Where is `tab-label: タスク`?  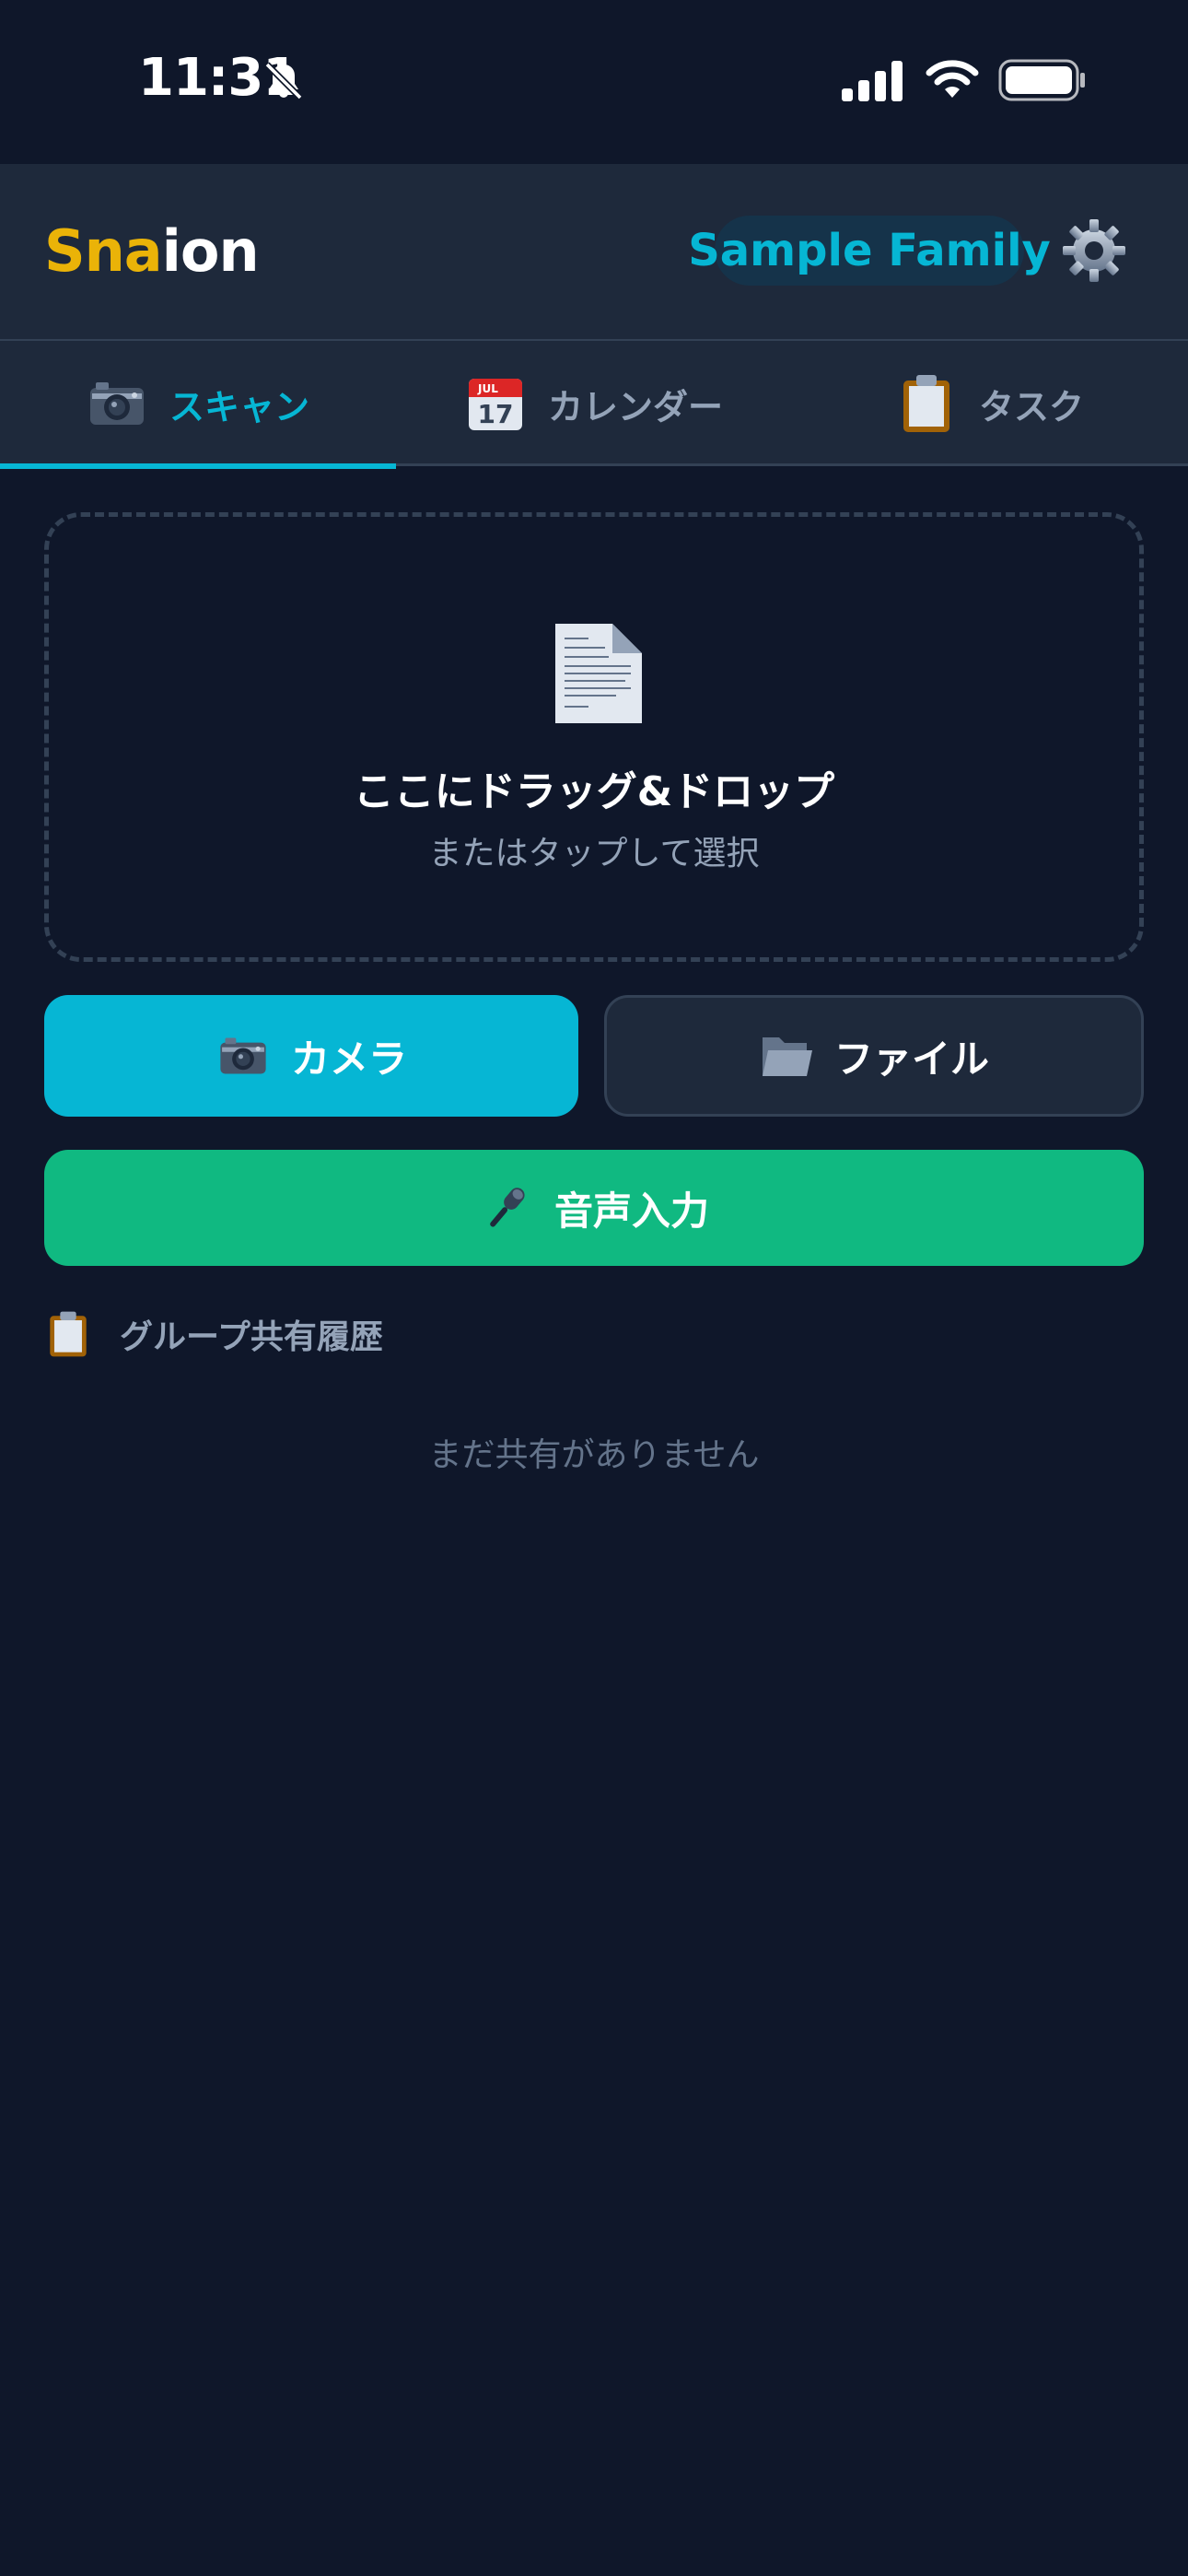
tab-label: タスク is located at coordinates (1031, 406).